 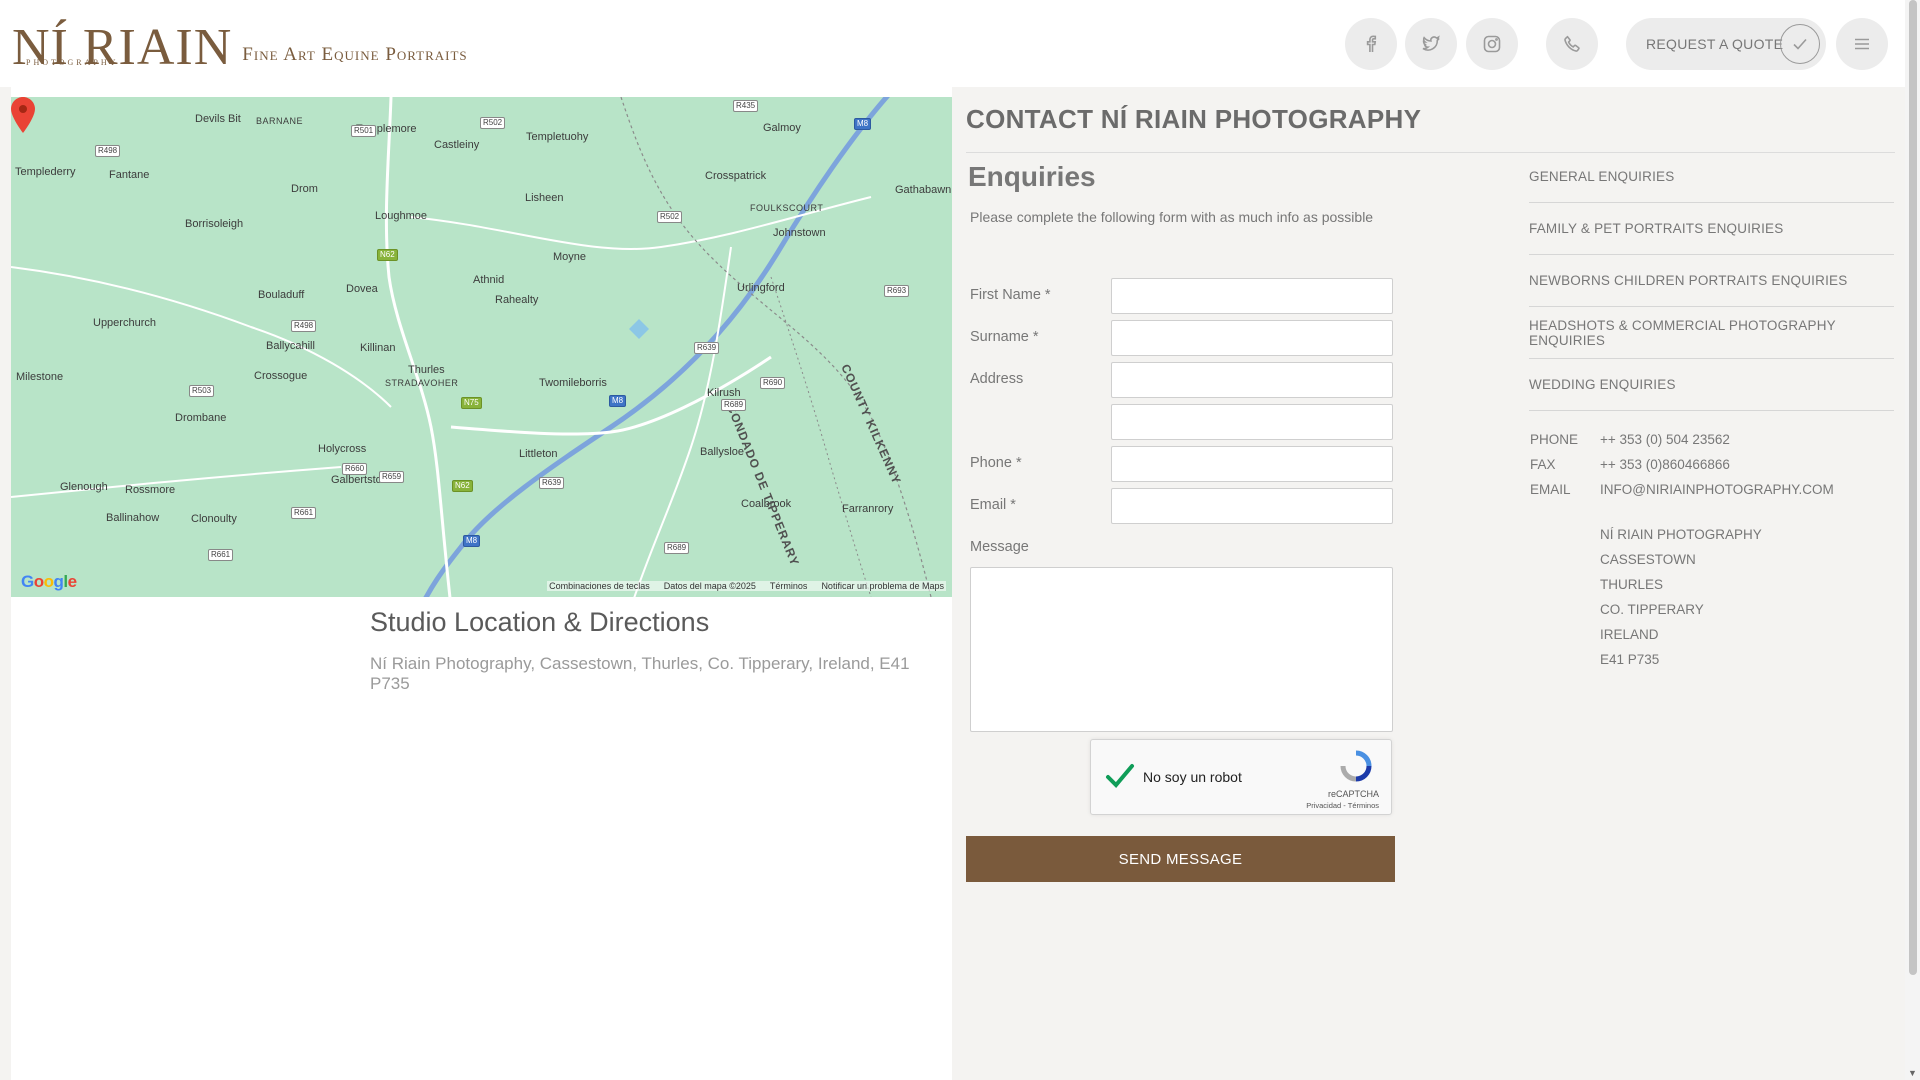 What do you see at coordinates (573, 383) in the screenshot?
I see `map-label: Twomileborris` at bounding box center [573, 383].